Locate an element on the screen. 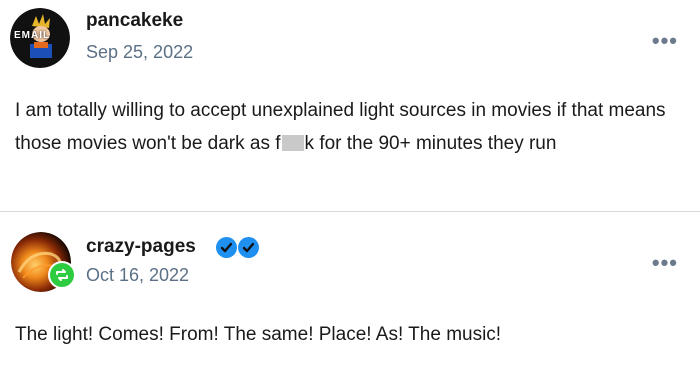  verified-badges is located at coordinates (238, 250).